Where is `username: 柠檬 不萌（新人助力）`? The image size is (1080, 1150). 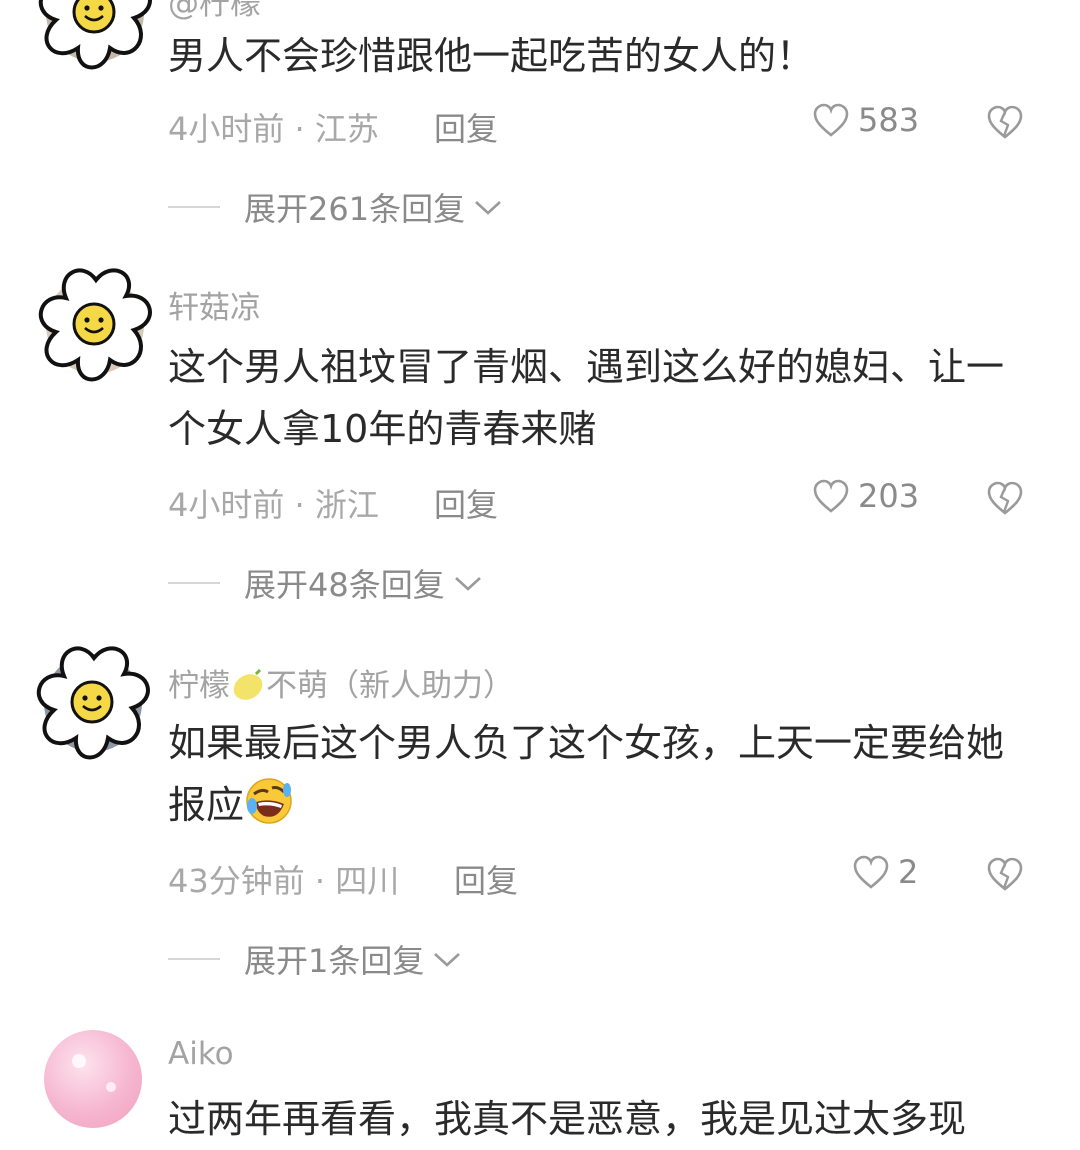 username: 柠檬 不萌（新人助力） is located at coordinates (341, 682).